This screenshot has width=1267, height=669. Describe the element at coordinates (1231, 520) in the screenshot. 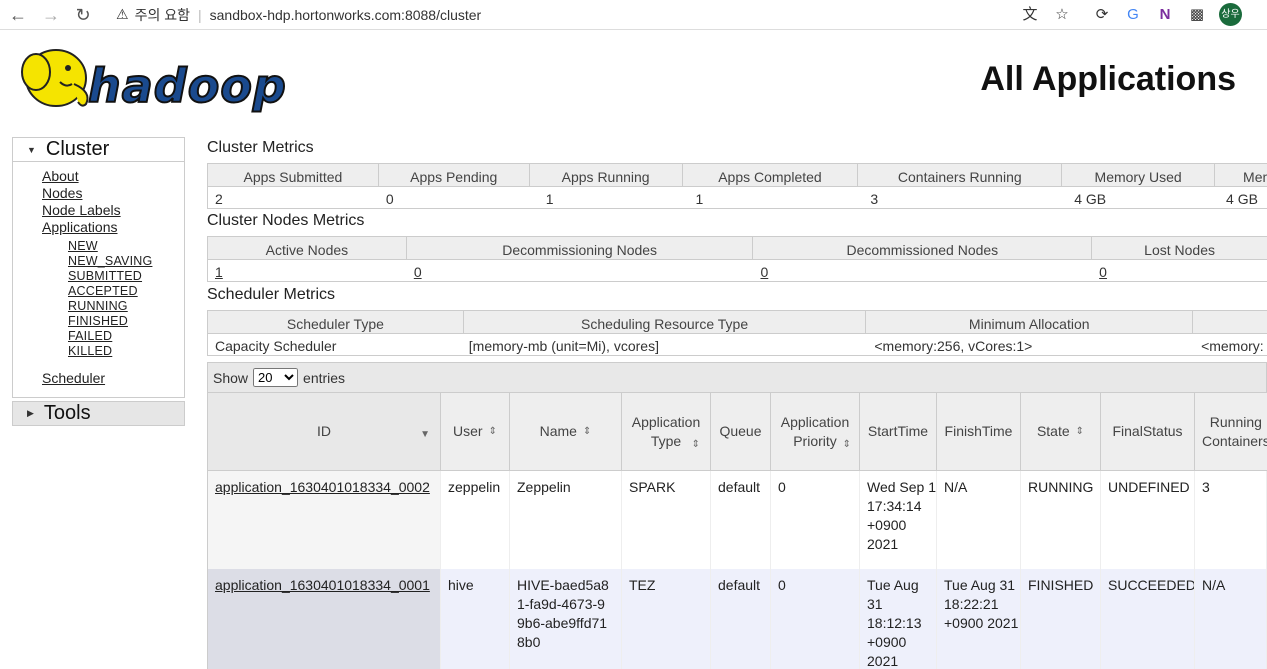

I see `running-containers-cell: 3` at that location.